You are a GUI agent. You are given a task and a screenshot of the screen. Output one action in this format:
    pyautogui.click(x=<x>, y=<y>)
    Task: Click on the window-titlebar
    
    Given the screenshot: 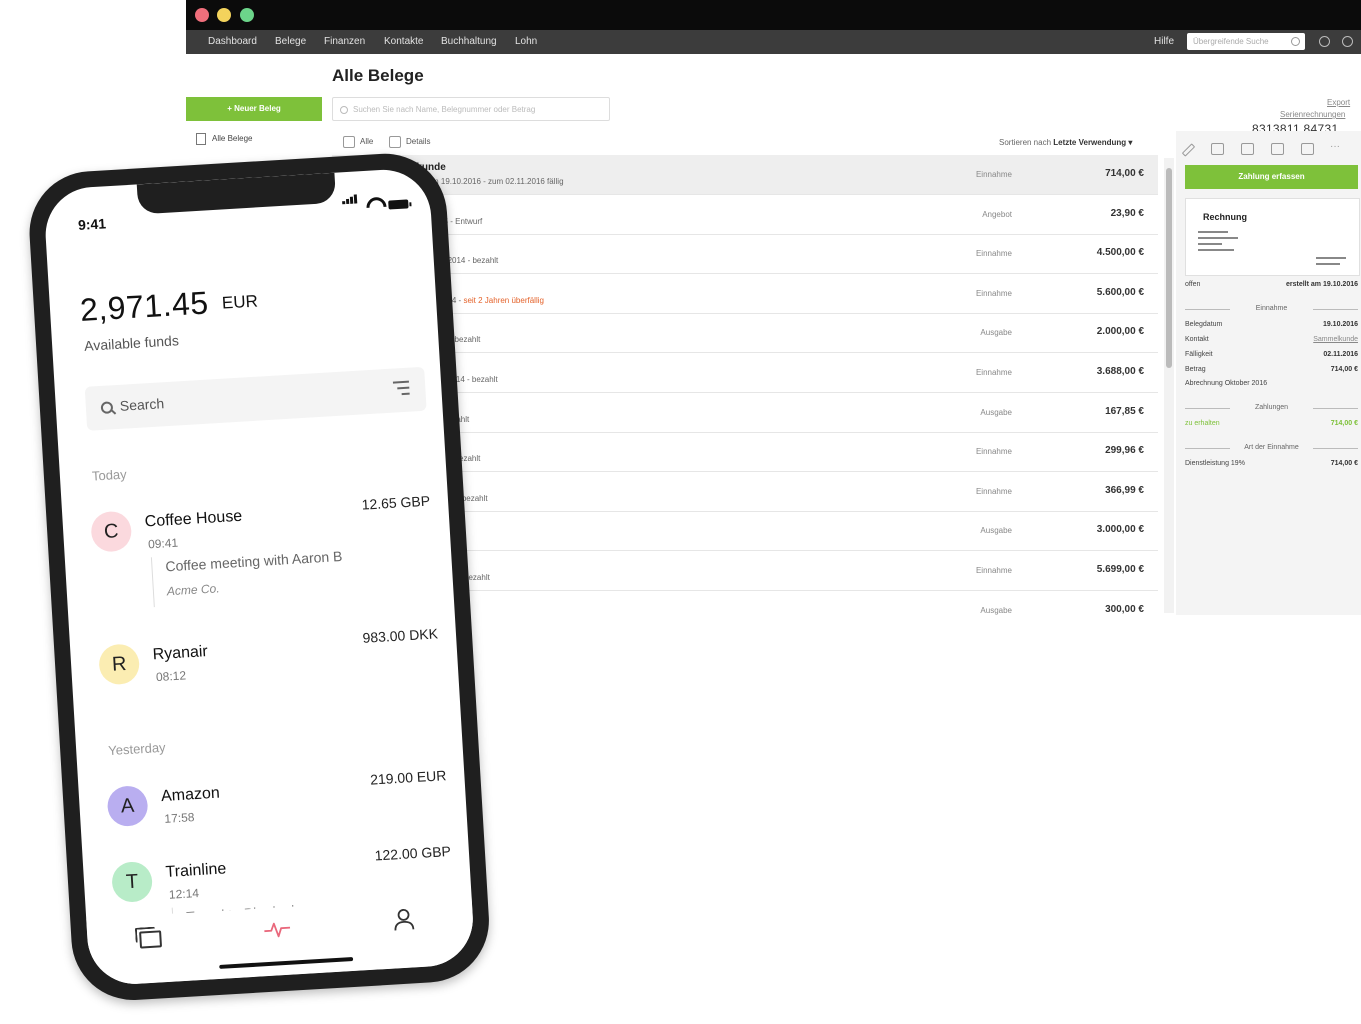 What is the action you would take?
    pyautogui.click(x=773, y=15)
    